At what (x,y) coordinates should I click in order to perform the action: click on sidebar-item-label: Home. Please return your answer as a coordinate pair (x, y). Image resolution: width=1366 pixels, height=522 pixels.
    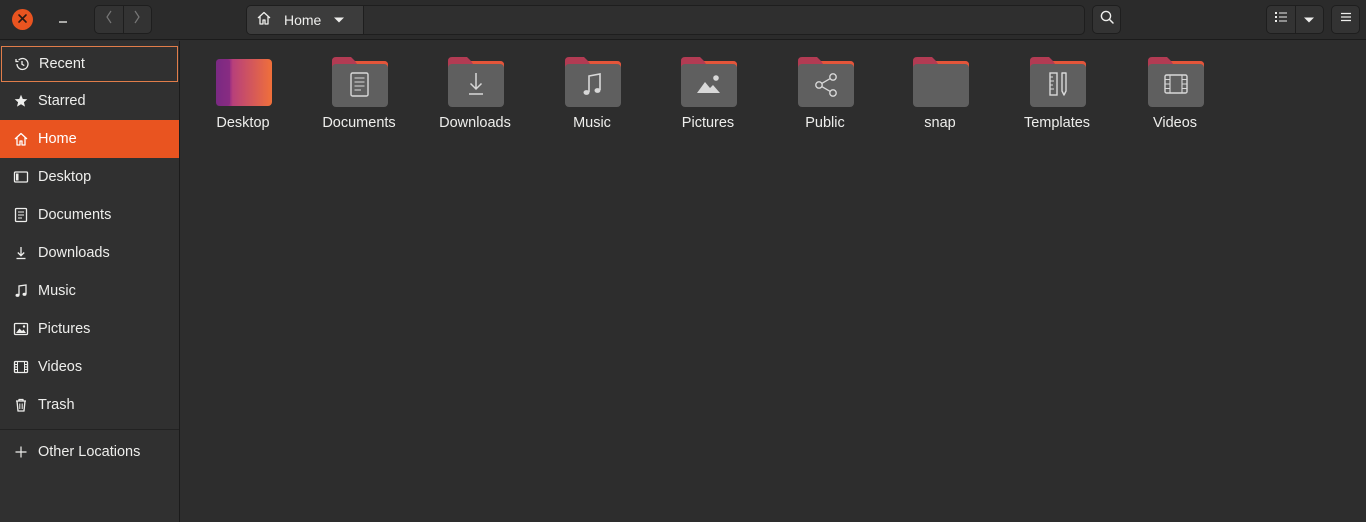
    Looking at the image, I should click on (57, 139).